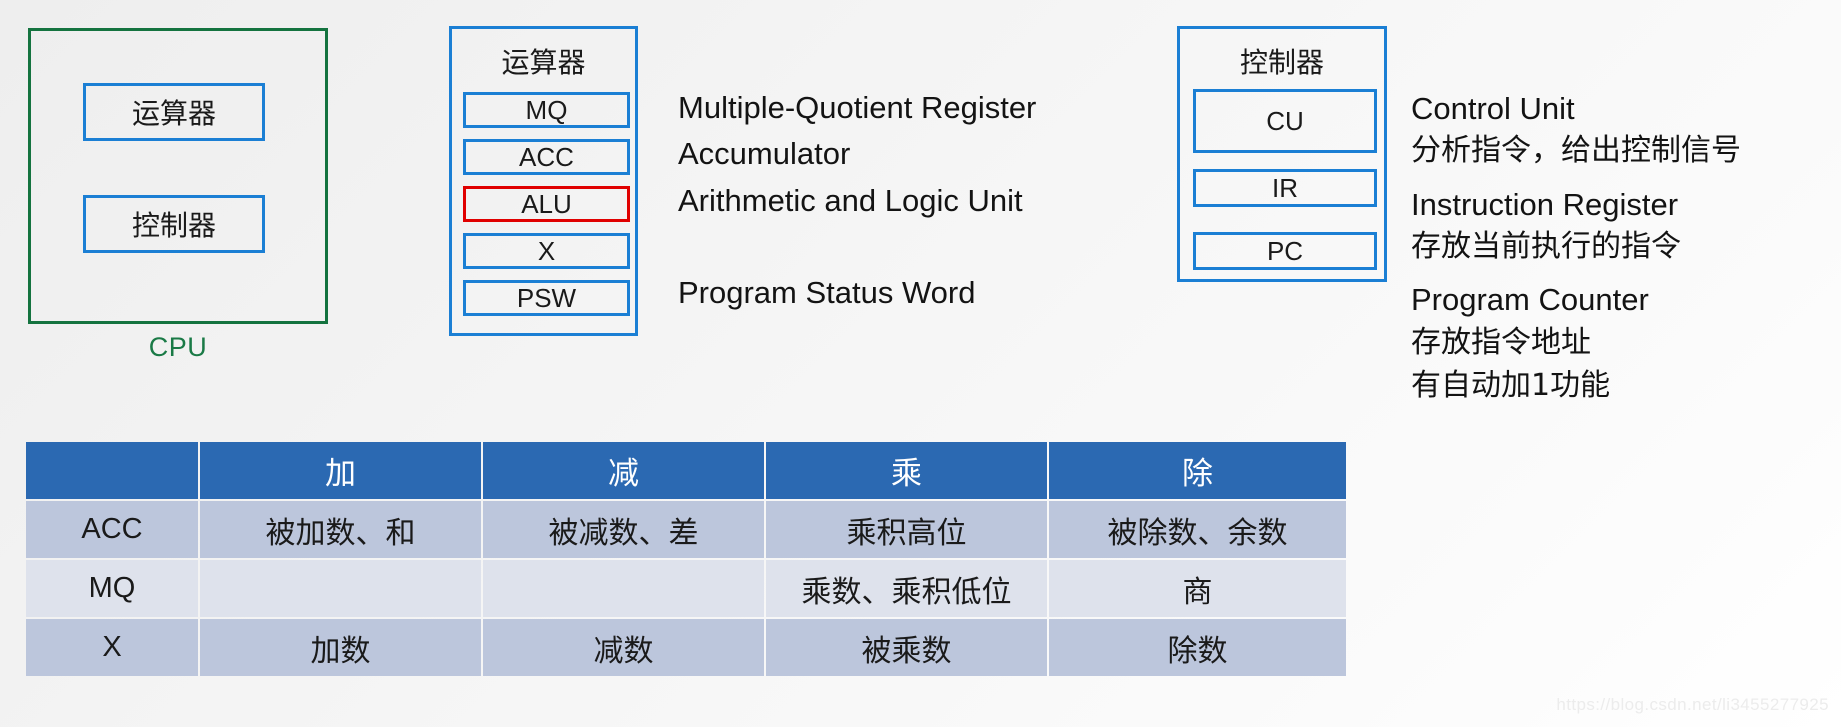  What do you see at coordinates (543, 62) in the screenshot?
I see `alu-group-title: 运算器` at bounding box center [543, 62].